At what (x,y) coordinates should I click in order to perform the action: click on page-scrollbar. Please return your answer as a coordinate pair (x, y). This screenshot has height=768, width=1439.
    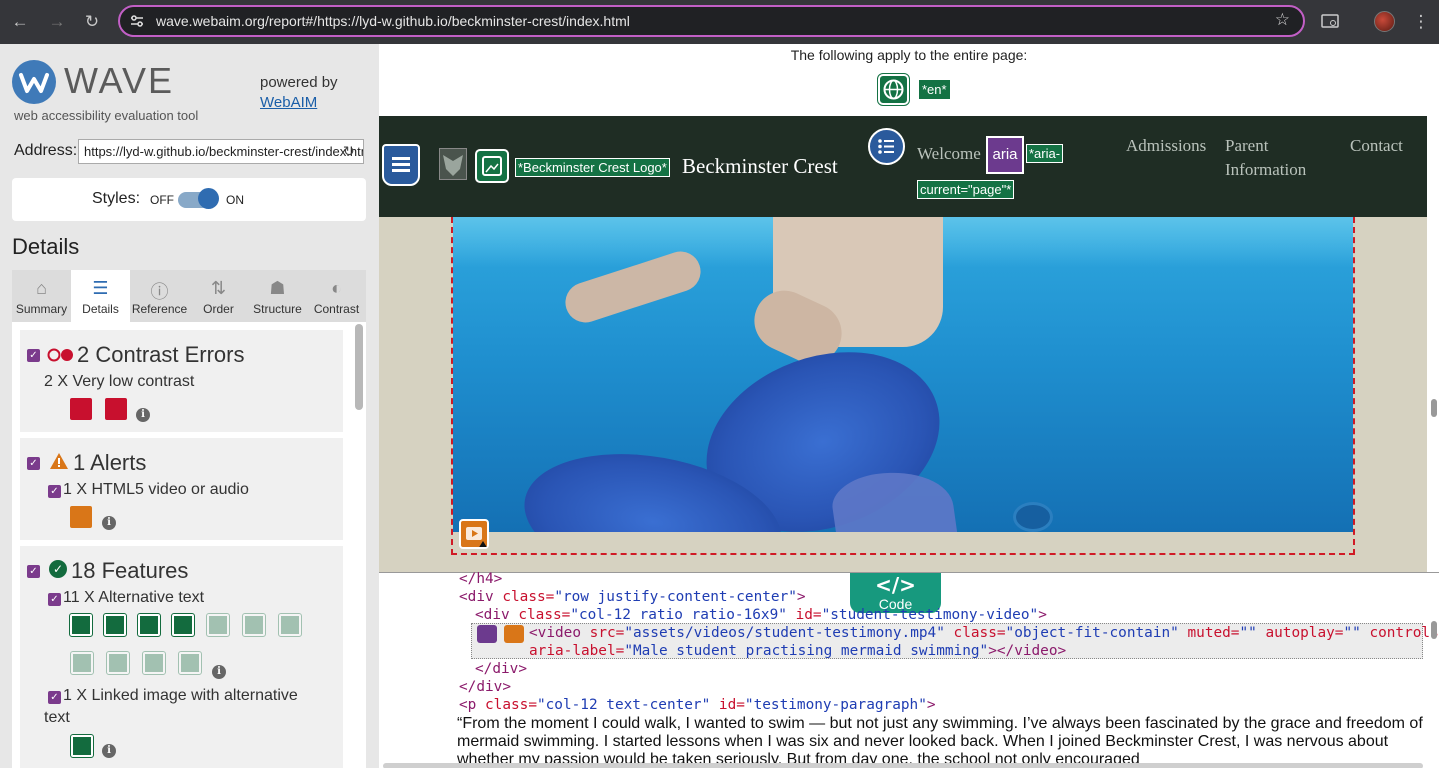
    Looking at the image, I should click on (1434, 408).